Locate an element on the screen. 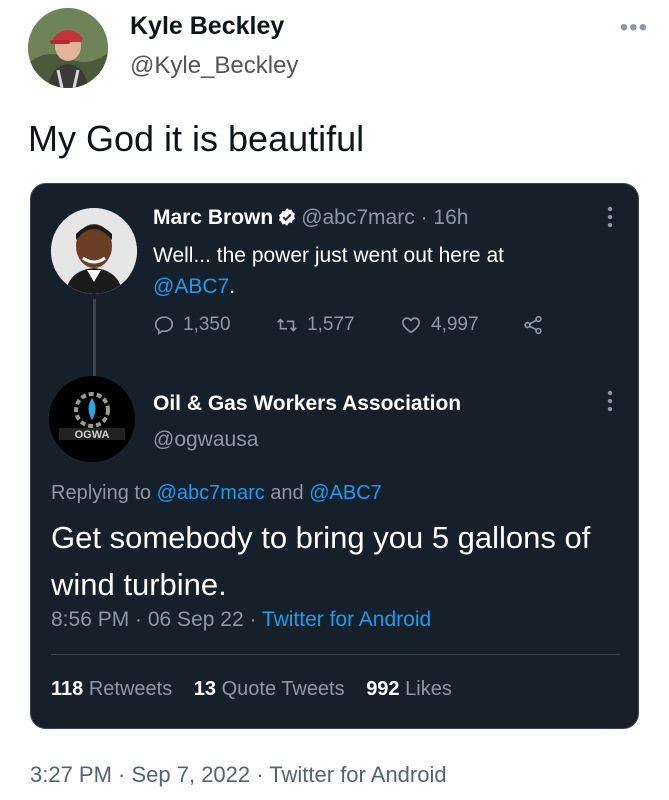 The image size is (669, 800). replying-user-link-1: @abc7marc is located at coordinates (211, 493).